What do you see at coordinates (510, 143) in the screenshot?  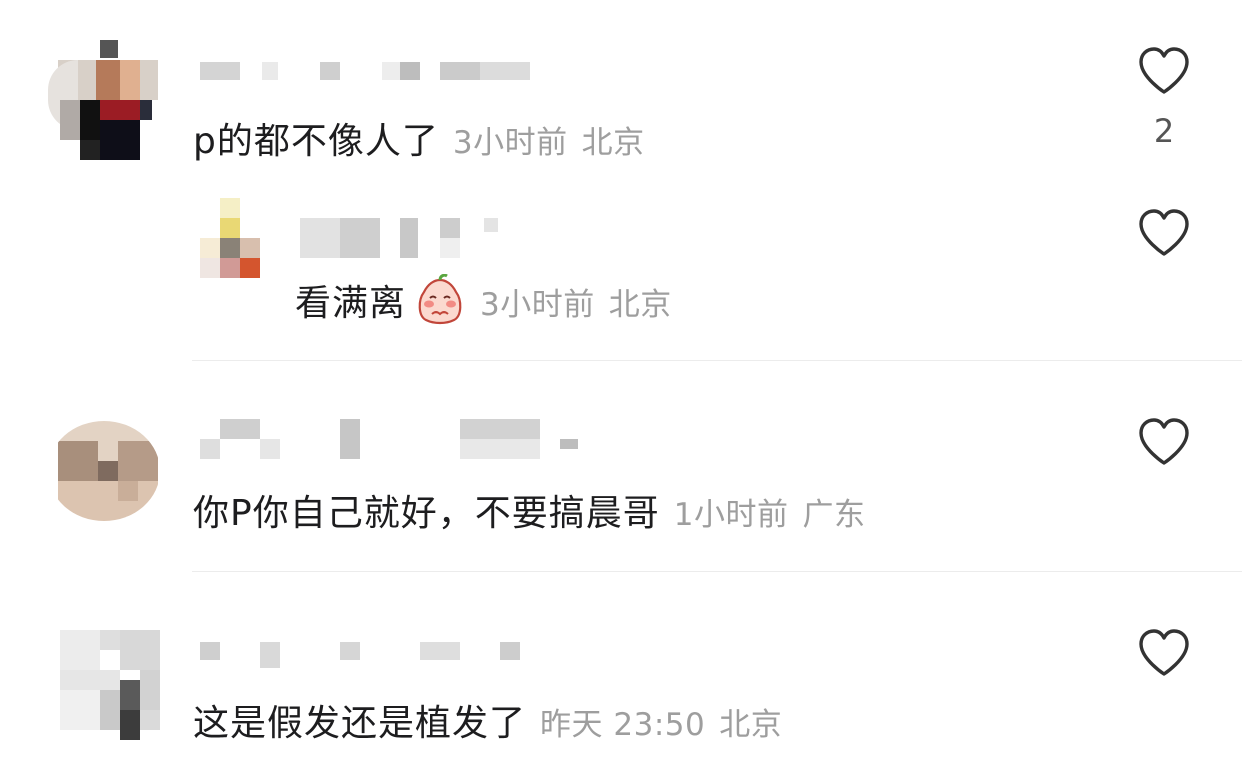 I see `comment-time: 3小时前` at bounding box center [510, 143].